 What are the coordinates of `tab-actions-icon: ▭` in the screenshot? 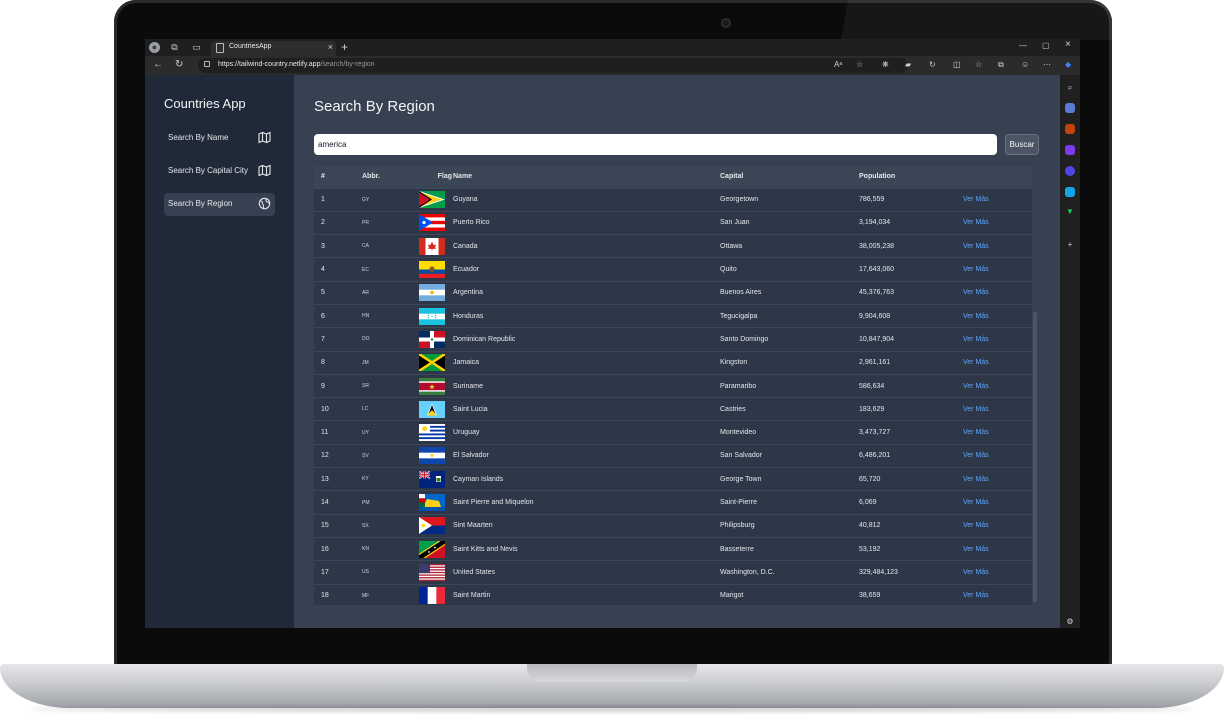 It's located at (196, 47).